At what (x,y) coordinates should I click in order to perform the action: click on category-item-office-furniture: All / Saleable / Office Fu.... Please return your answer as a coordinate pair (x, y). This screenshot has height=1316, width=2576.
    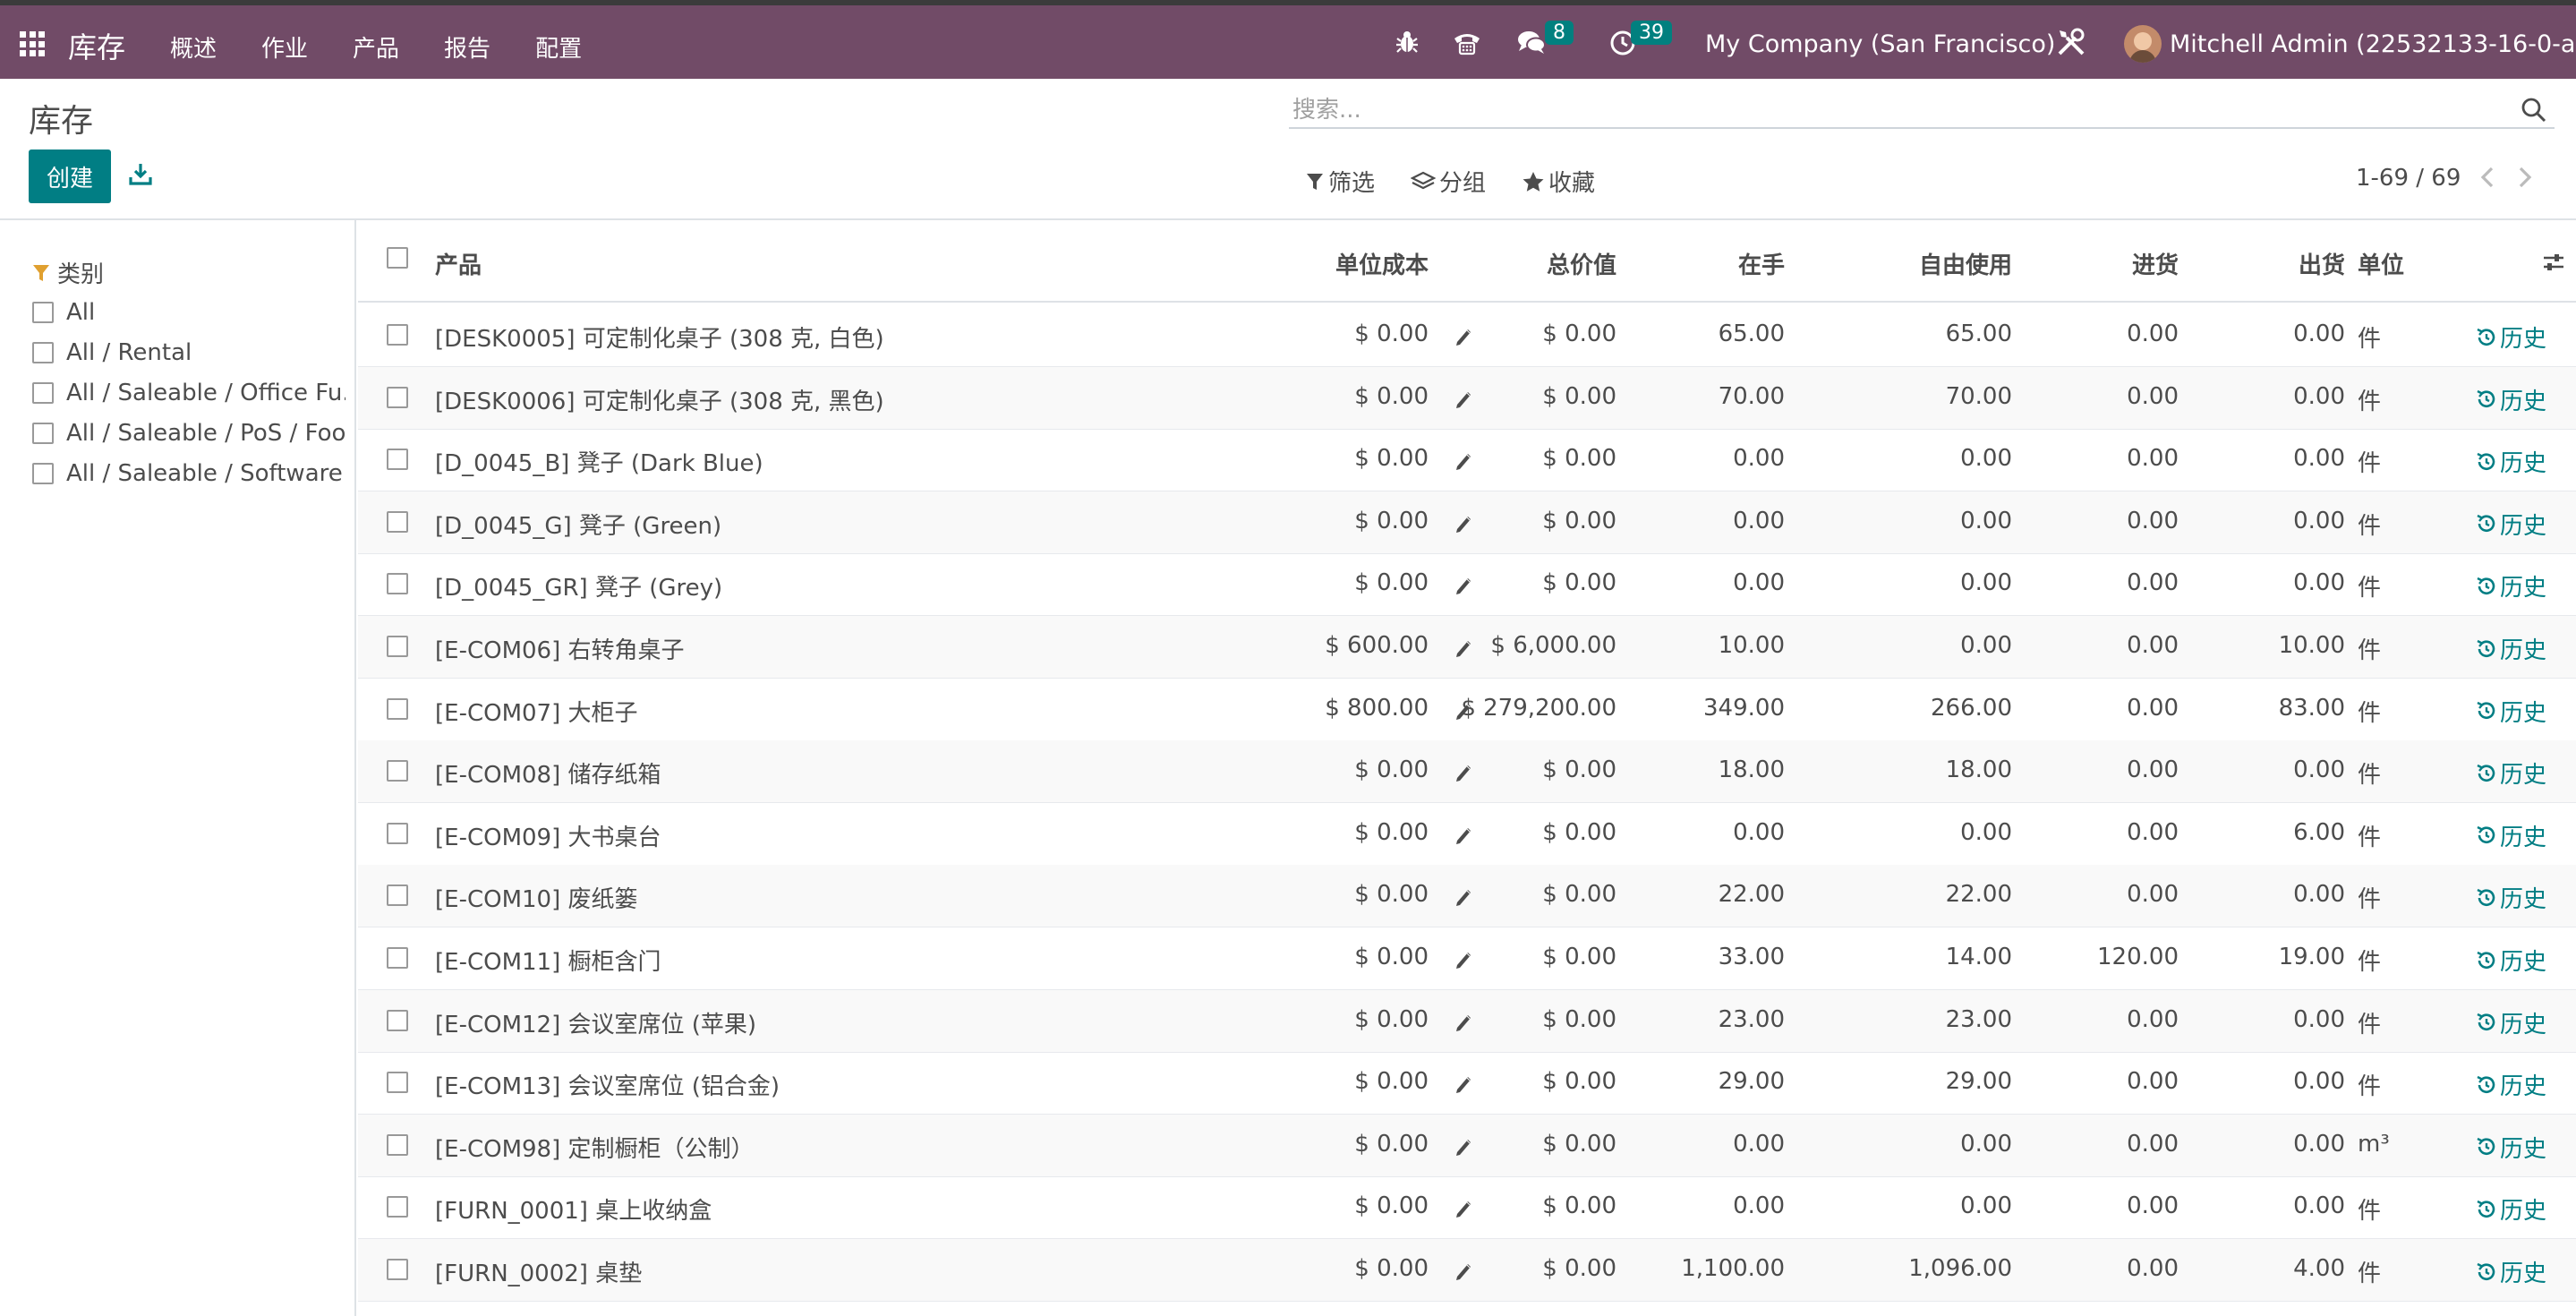
    Looking at the image, I should click on (188, 393).